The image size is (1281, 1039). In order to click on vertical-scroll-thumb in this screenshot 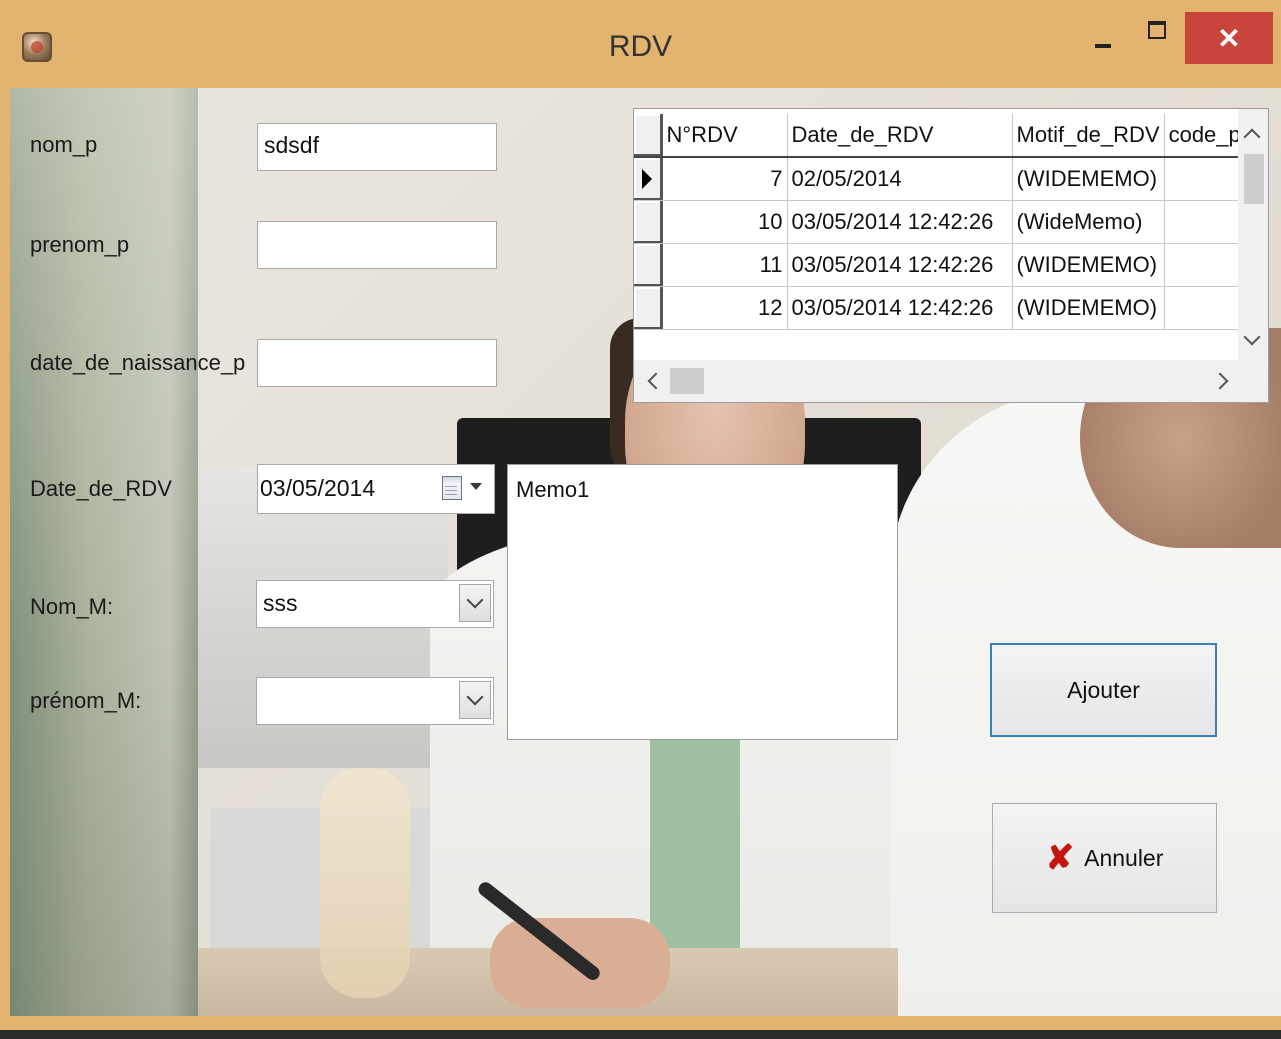, I will do `click(1254, 179)`.